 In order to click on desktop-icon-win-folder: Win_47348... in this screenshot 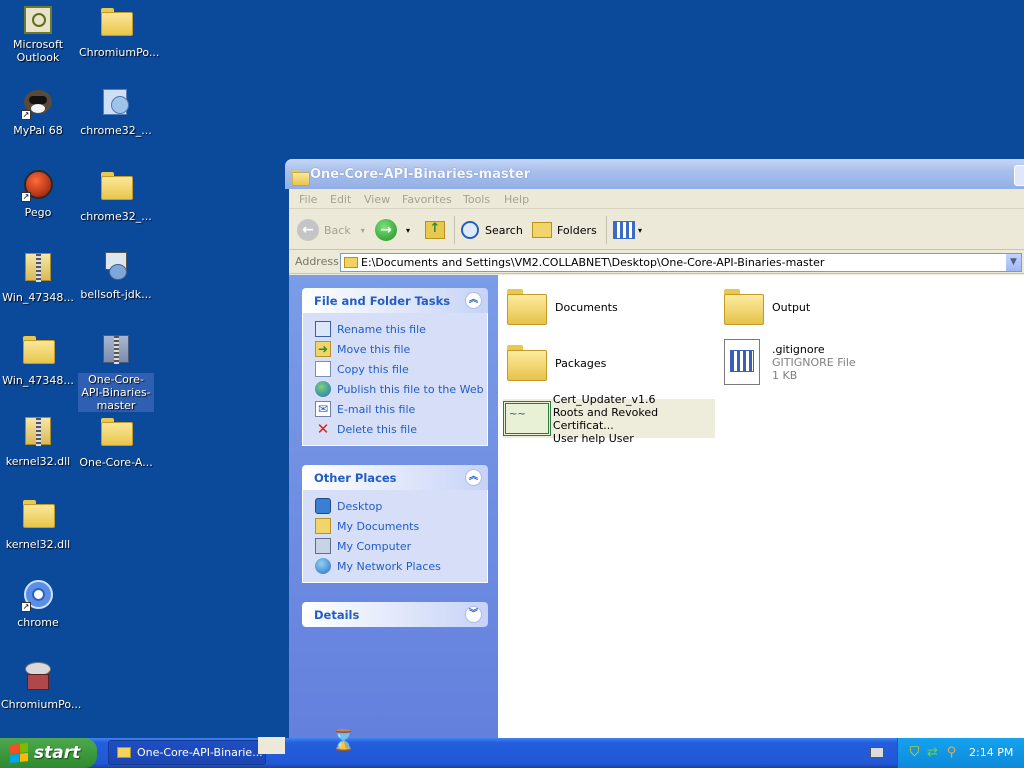, I will do `click(38, 359)`.